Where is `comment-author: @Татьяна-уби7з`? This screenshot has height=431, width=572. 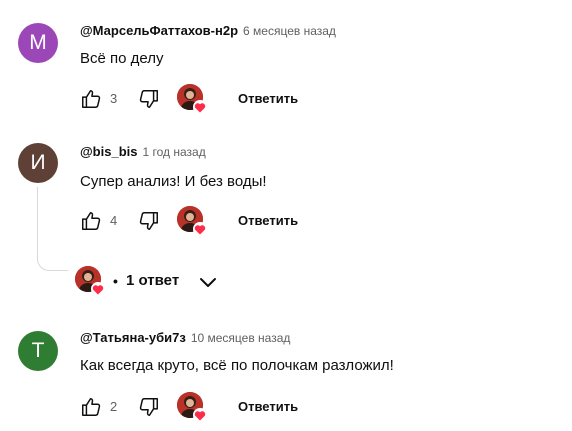
comment-author: @Татьяна-уби7з is located at coordinates (133, 337).